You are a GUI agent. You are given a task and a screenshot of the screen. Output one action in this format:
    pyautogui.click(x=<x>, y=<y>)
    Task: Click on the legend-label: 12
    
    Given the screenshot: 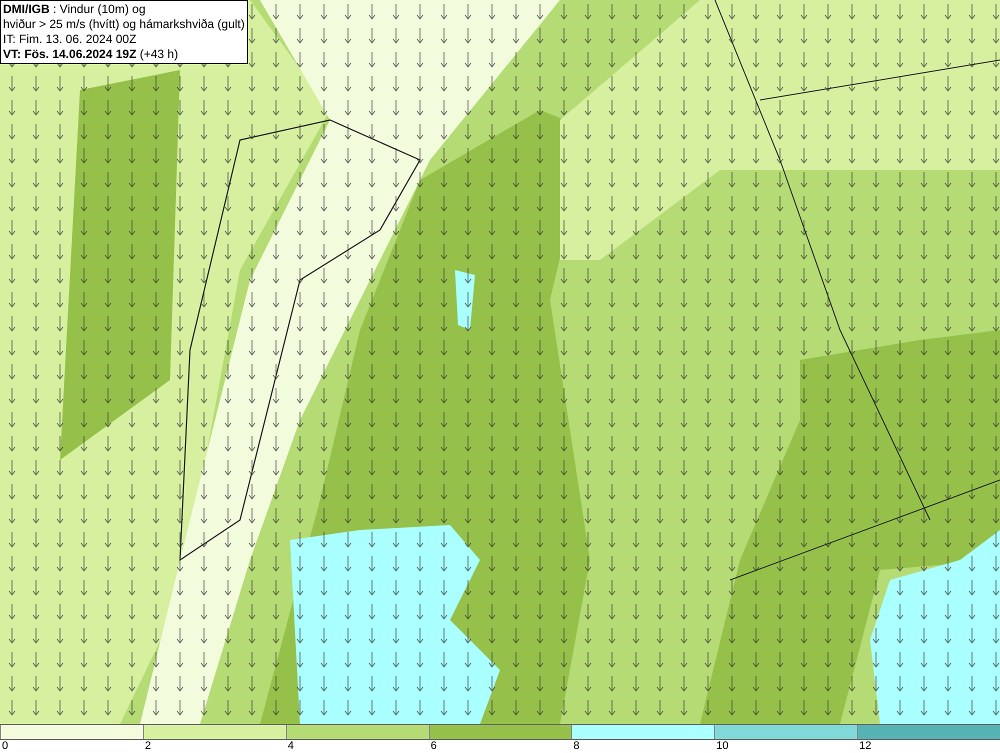 What is the action you would take?
    pyautogui.click(x=865, y=746)
    